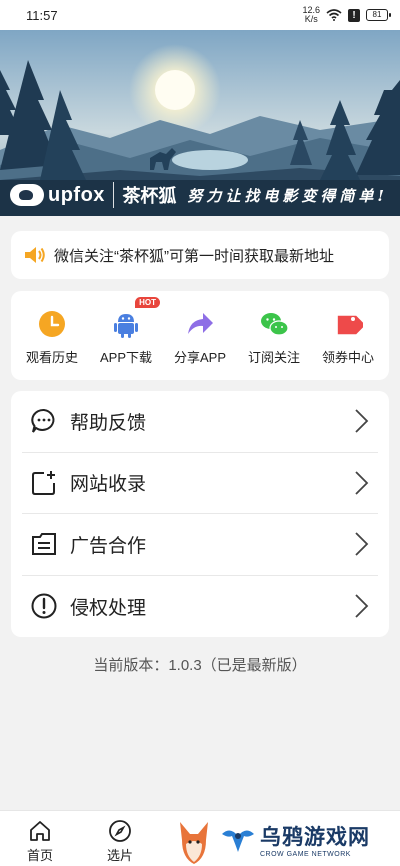 This screenshot has height=866, width=400. What do you see at coordinates (200, 607) in the screenshot?
I see `menu-item-infringement: 侵权处理` at bounding box center [200, 607].